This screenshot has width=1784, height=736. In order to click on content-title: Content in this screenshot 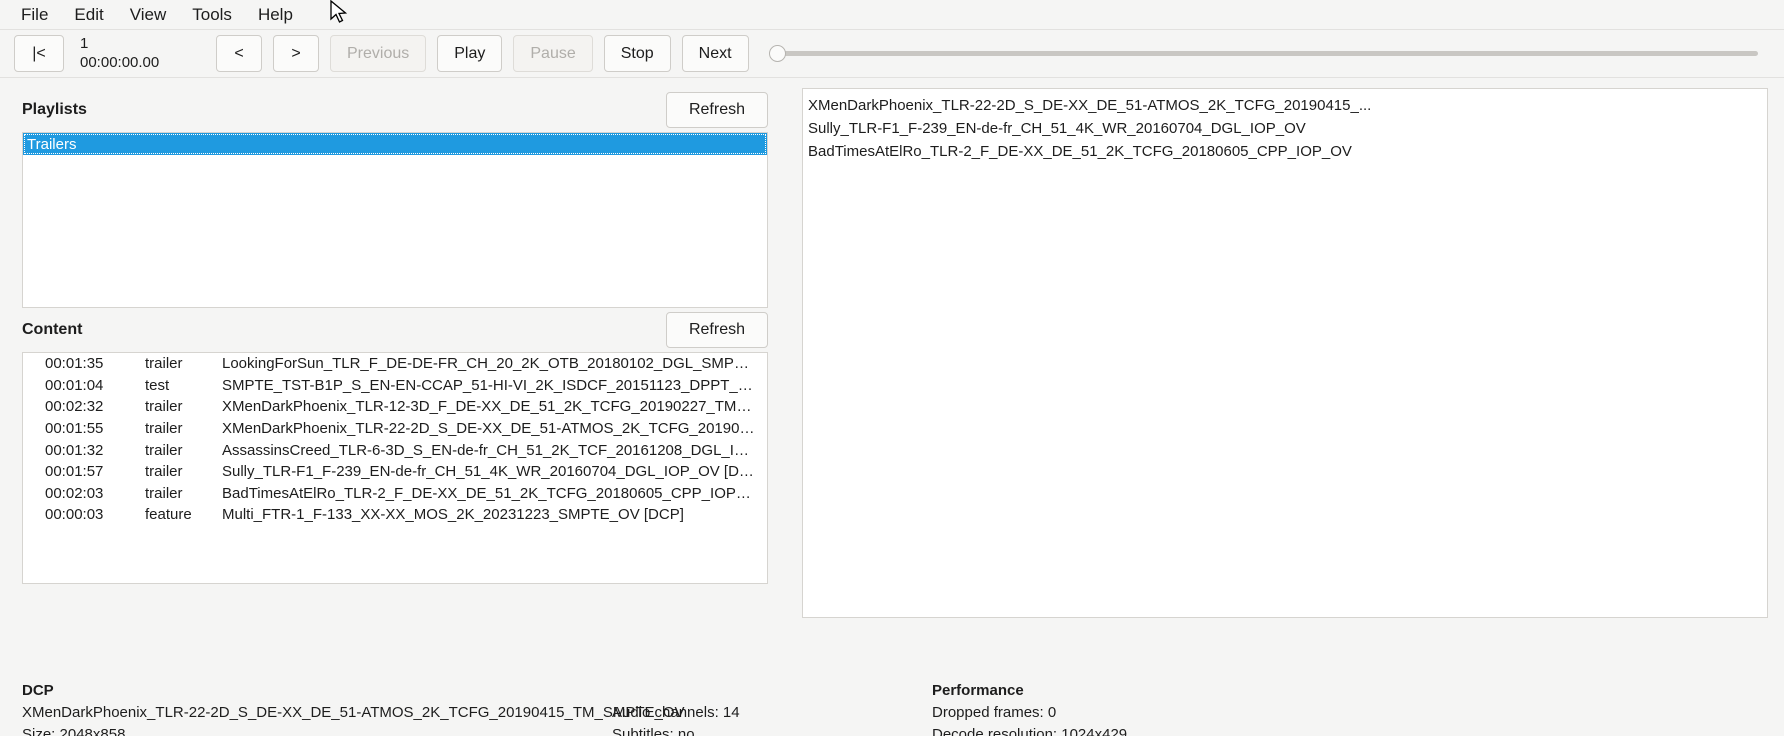, I will do `click(52, 329)`.